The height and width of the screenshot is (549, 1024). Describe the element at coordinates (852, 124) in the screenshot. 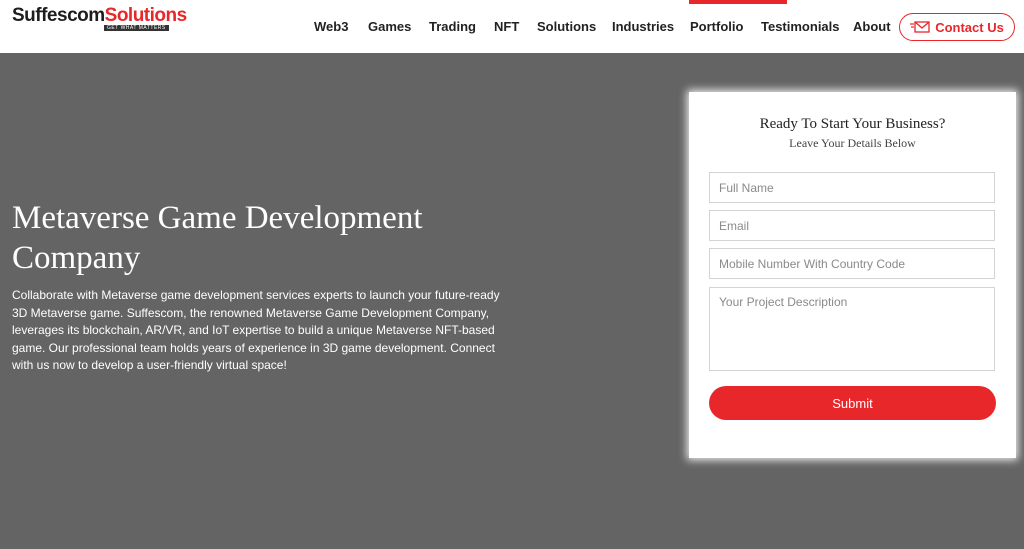

I see `form-title: Ready To Start Your Business?` at that location.